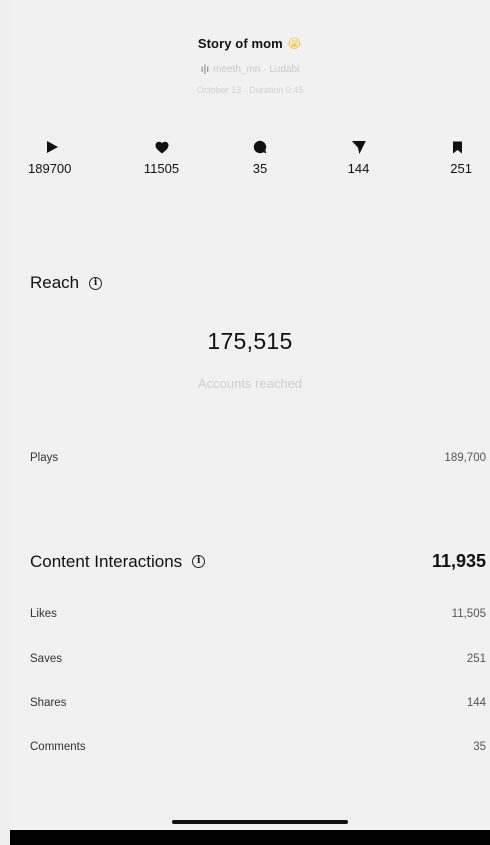  Describe the element at coordinates (43, 614) in the screenshot. I see `interaction-label: Likes` at that location.